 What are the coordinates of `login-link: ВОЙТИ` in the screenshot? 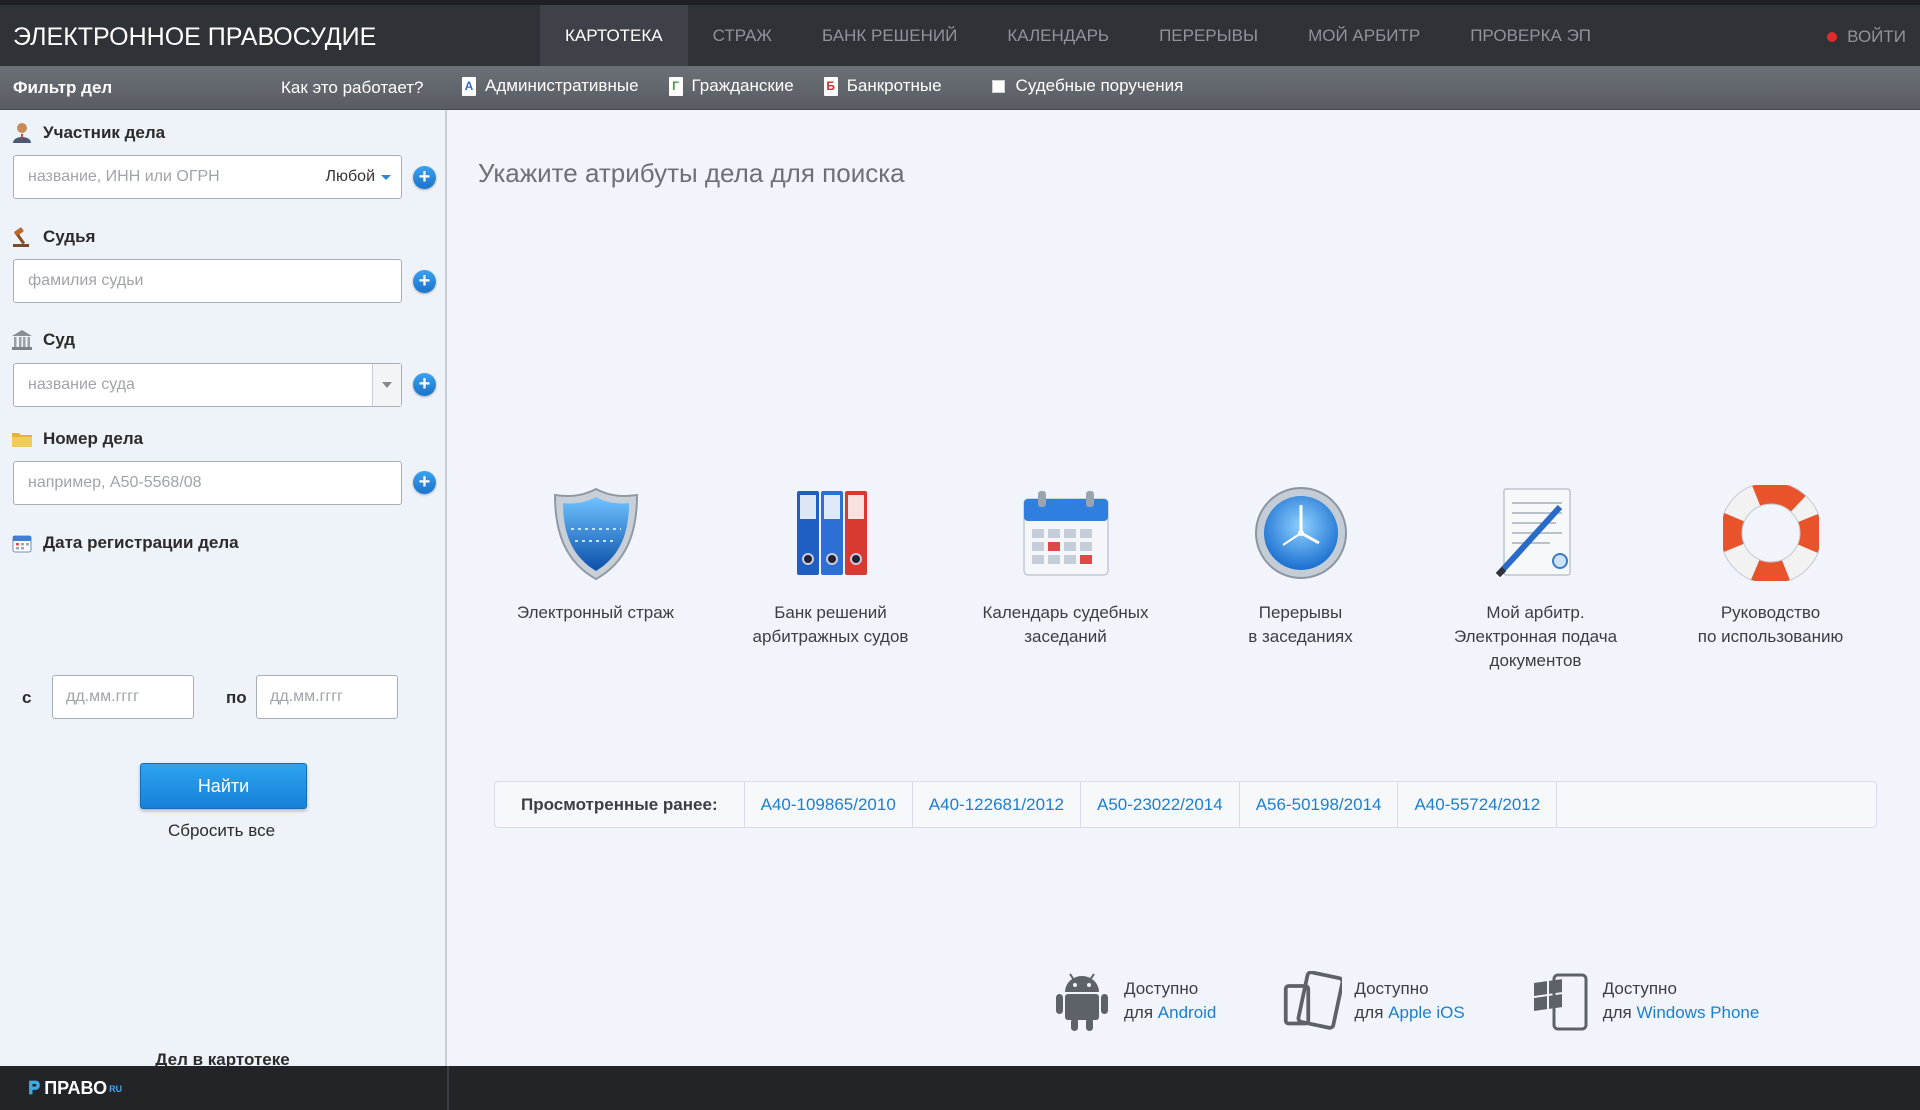 It's located at (1866, 37).